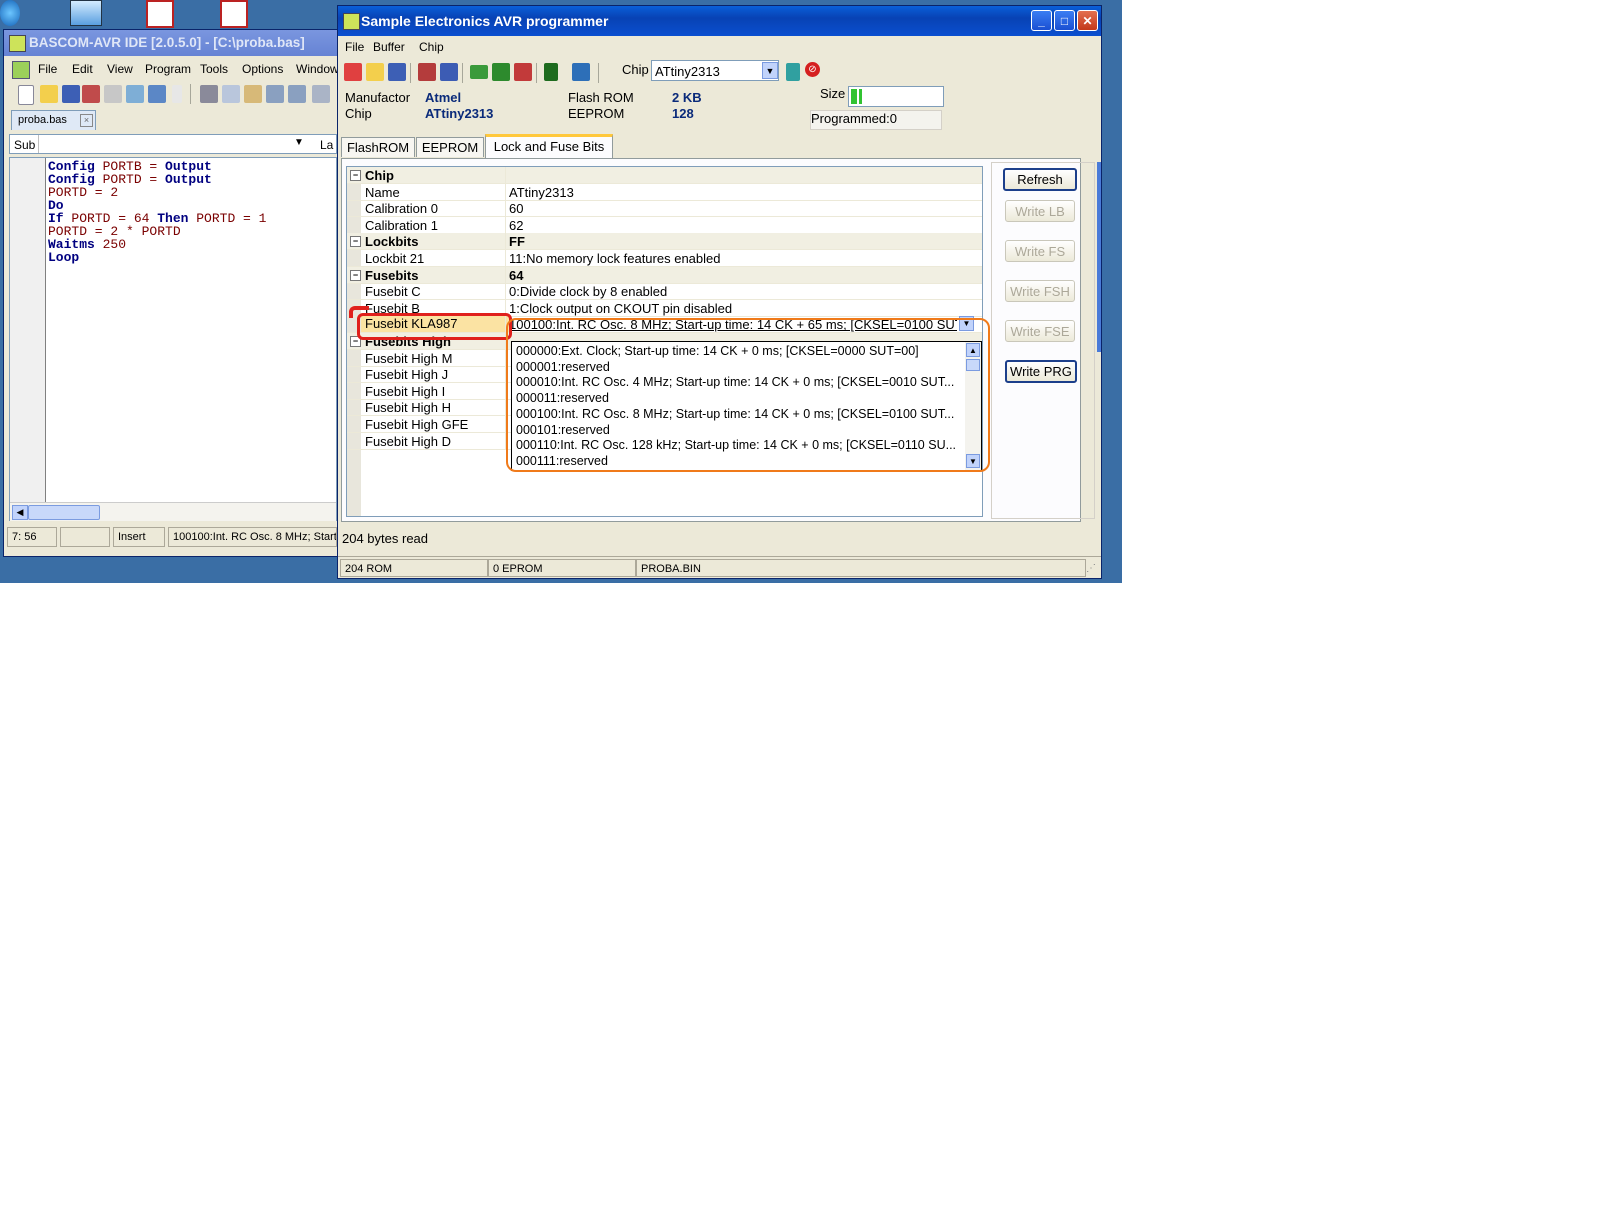 The width and height of the screenshot is (1612, 1224). I want to click on programmer-titlebar: Sample Electronics AVR programmer _ □ ✕, so click(719, 21).